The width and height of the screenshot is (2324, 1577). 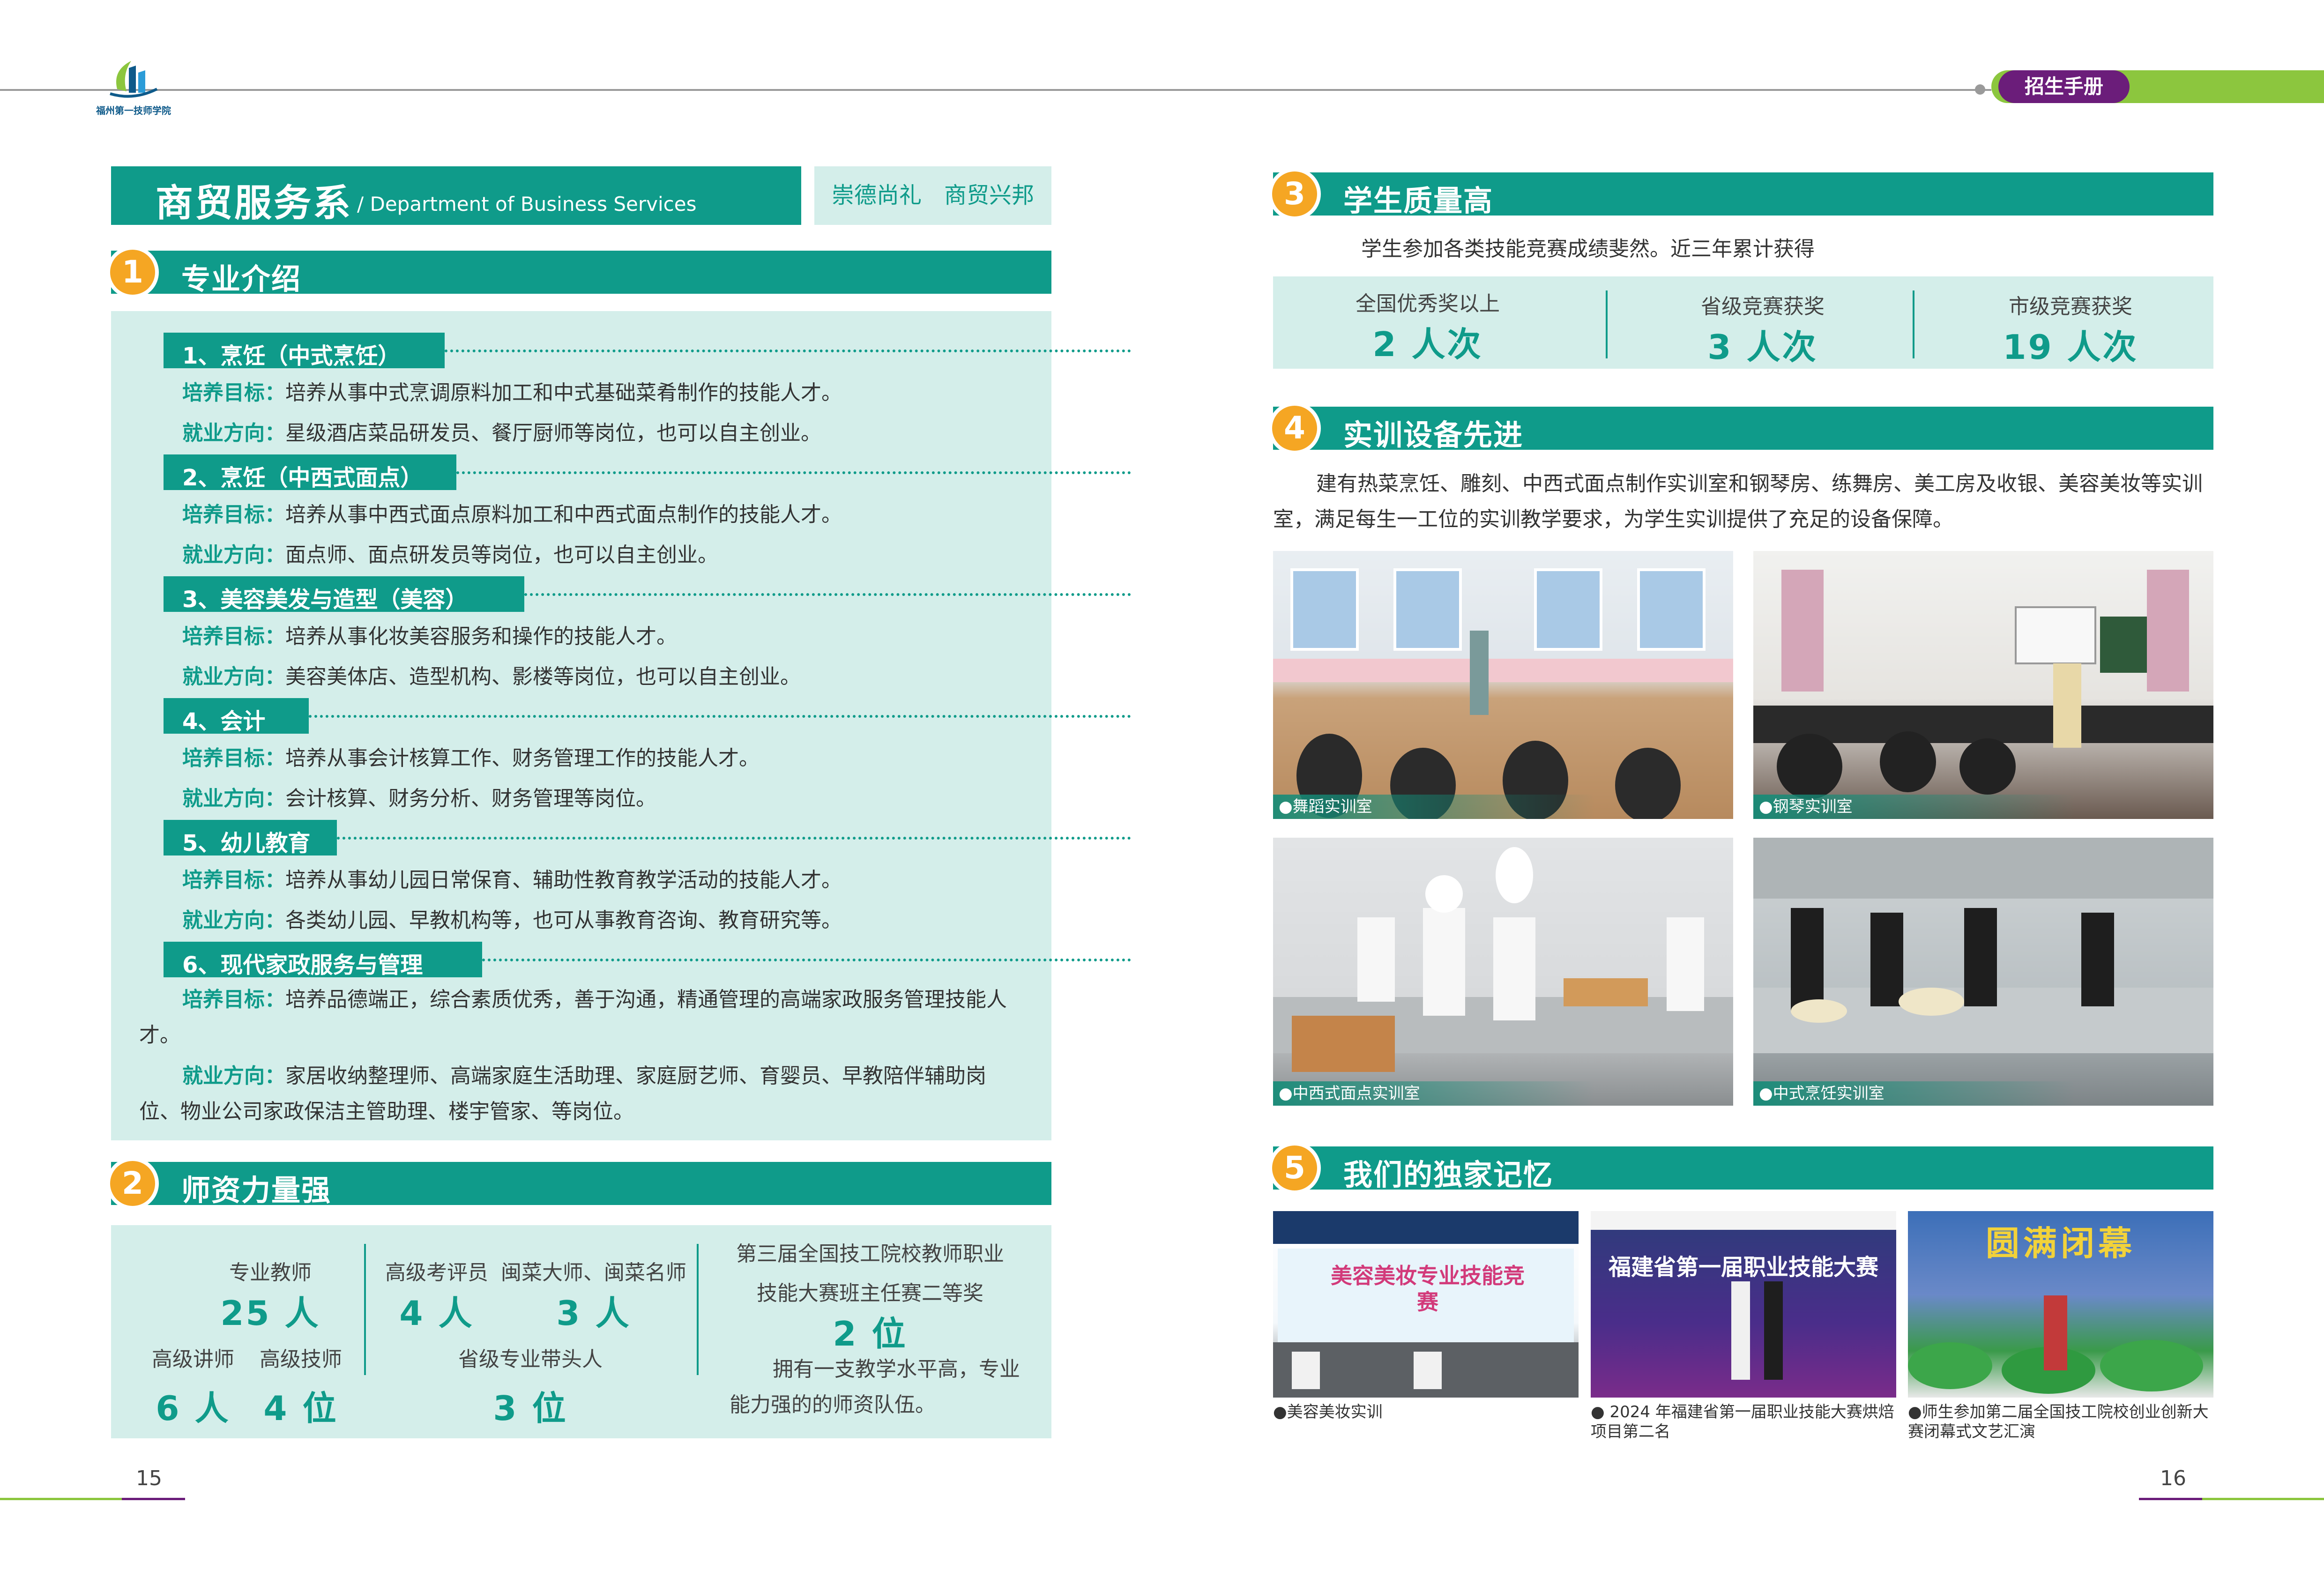 I want to click on photo-provincial-contest: 福建省第一届职业技能大赛, so click(x=1743, y=1305).